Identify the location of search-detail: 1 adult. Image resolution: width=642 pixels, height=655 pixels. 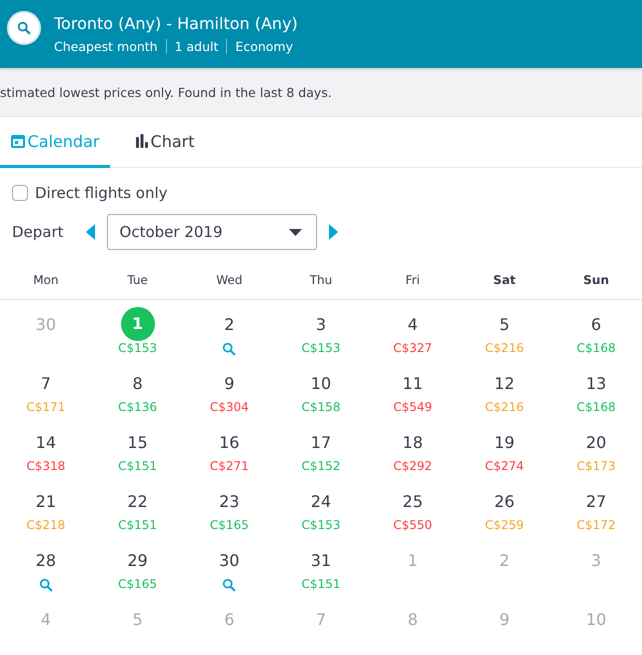
(196, 46).